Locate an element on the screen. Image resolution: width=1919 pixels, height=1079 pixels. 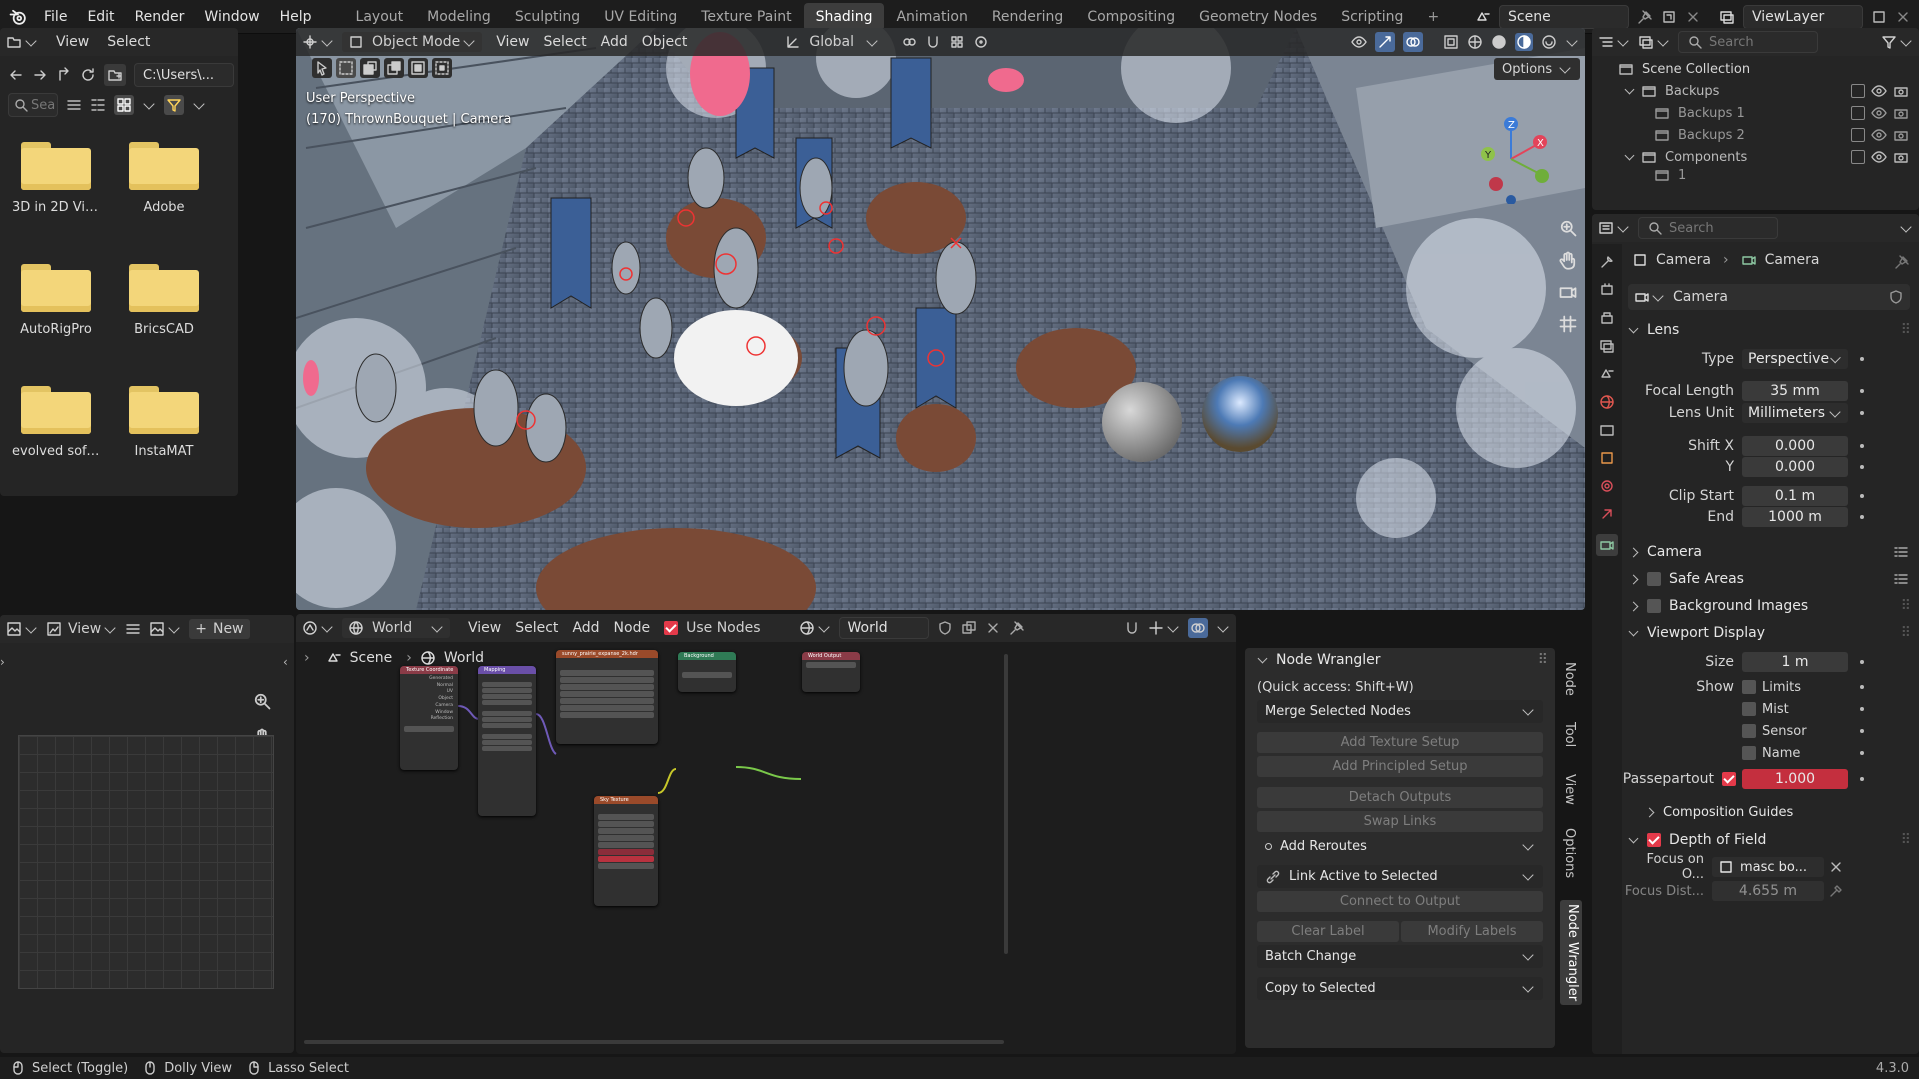
tab-rendering: Rendering is located at coordinates (1028, 17).